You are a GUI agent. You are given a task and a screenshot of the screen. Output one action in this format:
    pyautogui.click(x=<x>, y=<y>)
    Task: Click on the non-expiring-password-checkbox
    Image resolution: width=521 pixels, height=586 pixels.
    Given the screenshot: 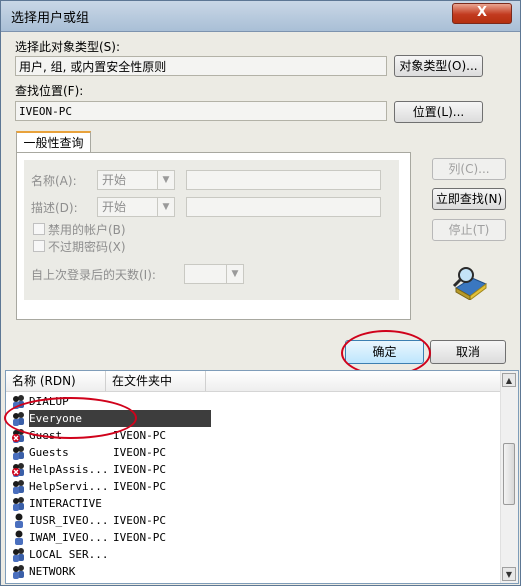 What is the action you would take?
    pyautogui.click(x=39, y=246)
    